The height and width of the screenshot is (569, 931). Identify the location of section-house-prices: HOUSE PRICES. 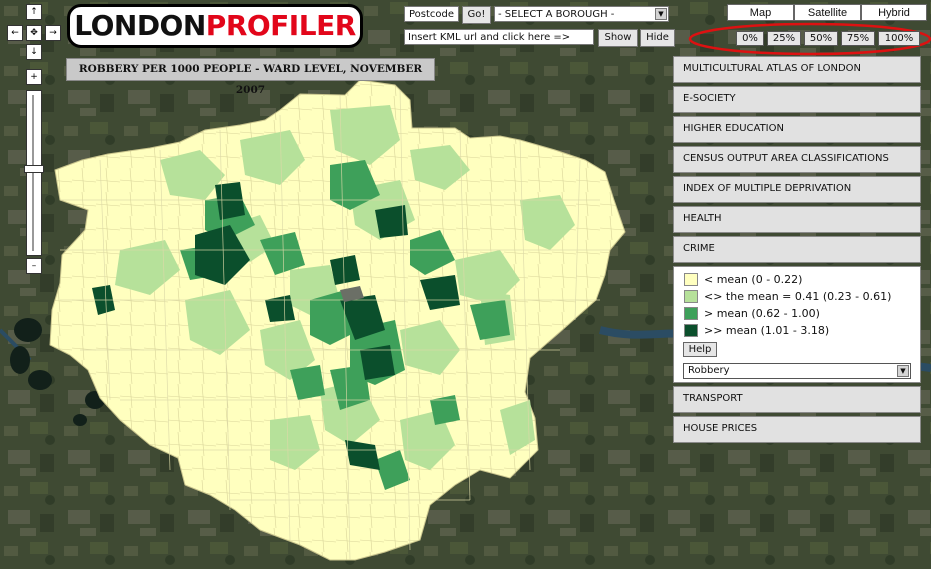
(797, 429).